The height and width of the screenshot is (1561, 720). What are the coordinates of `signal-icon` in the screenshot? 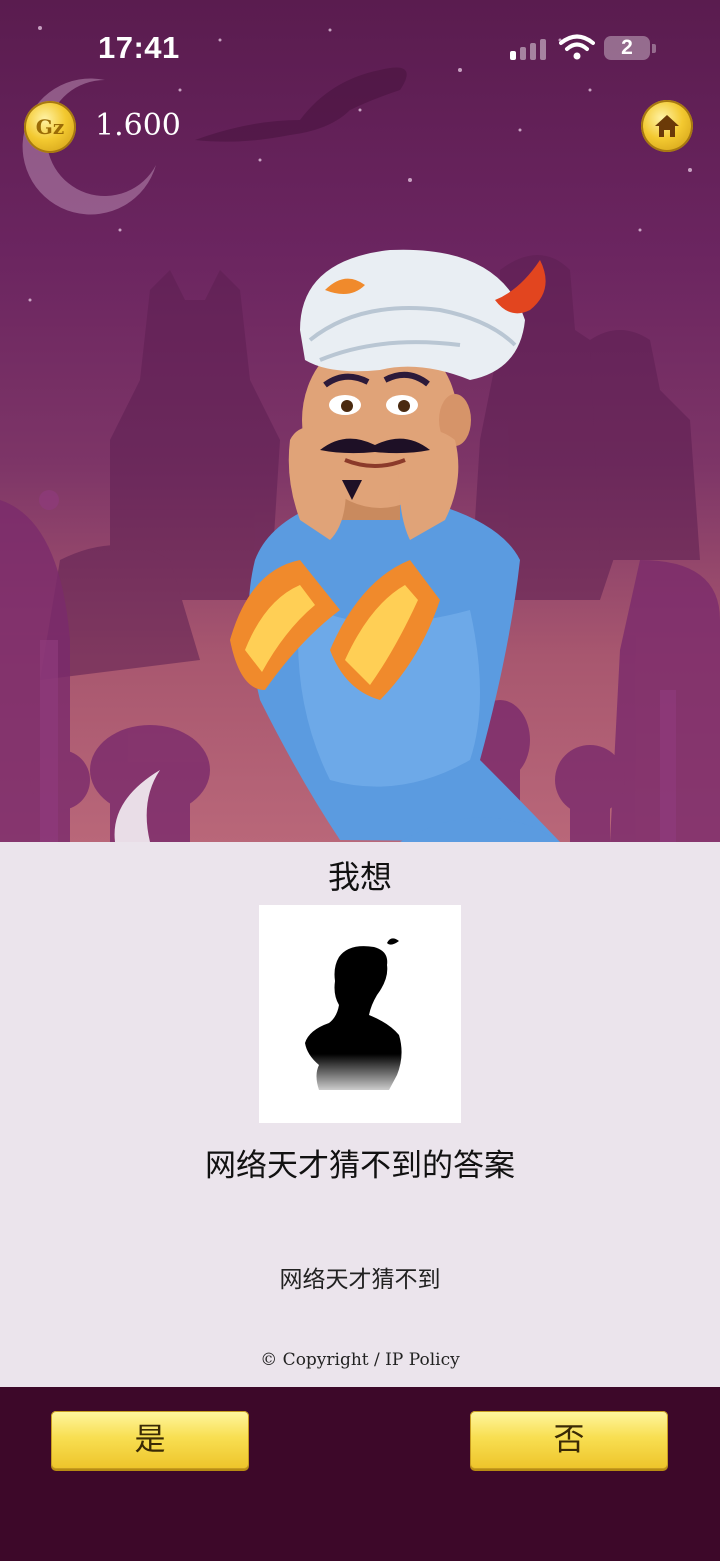 It's located at (528, 48).